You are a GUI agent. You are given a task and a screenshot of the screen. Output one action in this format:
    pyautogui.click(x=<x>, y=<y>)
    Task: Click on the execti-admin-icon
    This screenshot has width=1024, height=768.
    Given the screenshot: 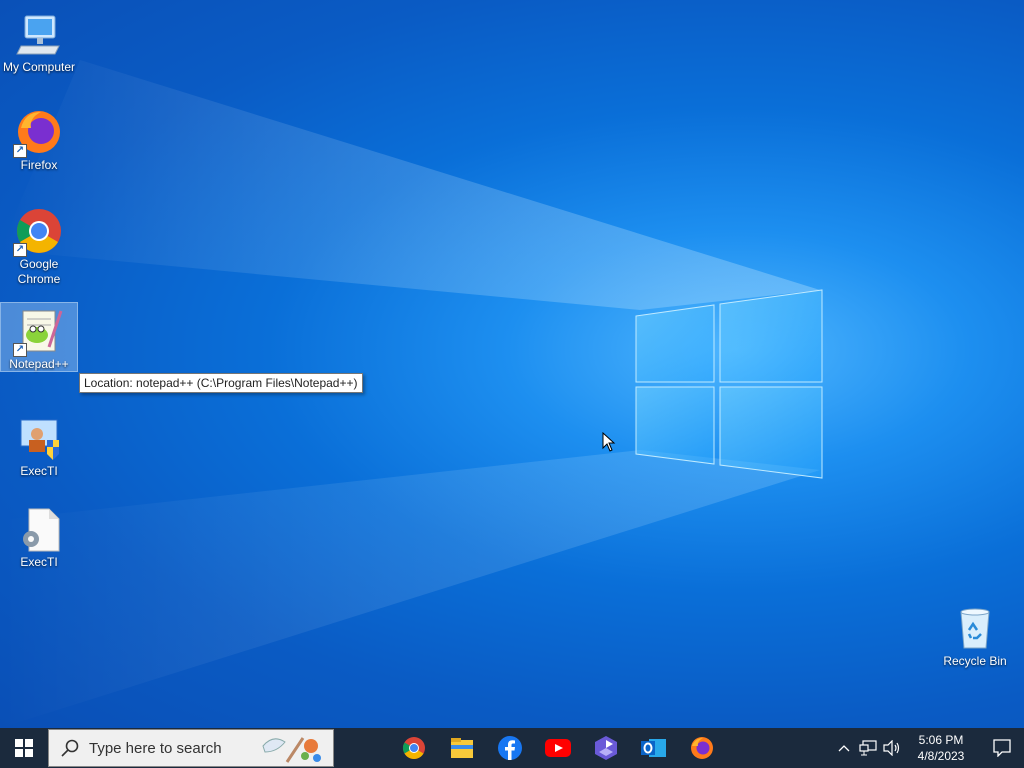 What is the action you would take?
    pyautogui.click(x=39, y=438)
    